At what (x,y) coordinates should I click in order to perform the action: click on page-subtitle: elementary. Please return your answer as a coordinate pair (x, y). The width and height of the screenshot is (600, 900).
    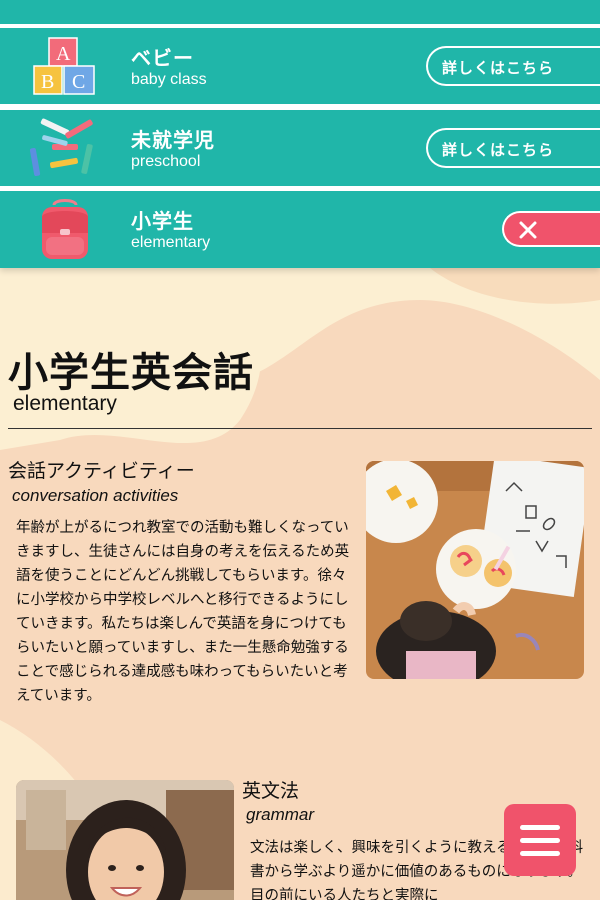
    Looking at the image, I should click on (65, 403).